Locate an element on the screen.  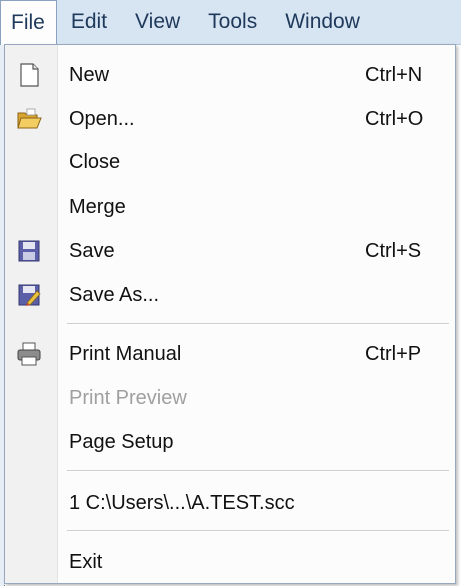
menu-item-print-manual: Print Manual Ctrl+P is located at coordinates (230, 354).